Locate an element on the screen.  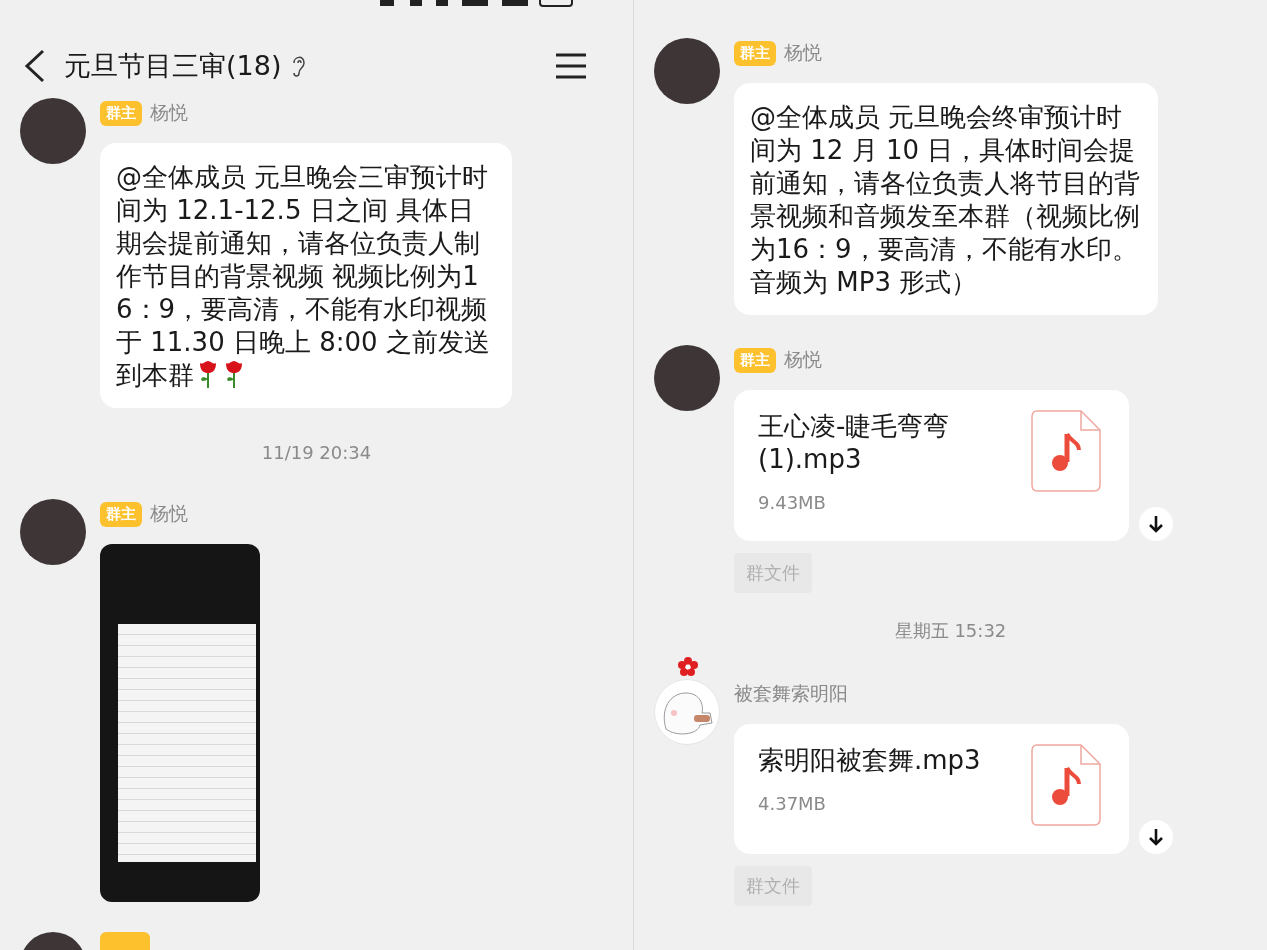
ear-icon is located at coordinates (299, 66).